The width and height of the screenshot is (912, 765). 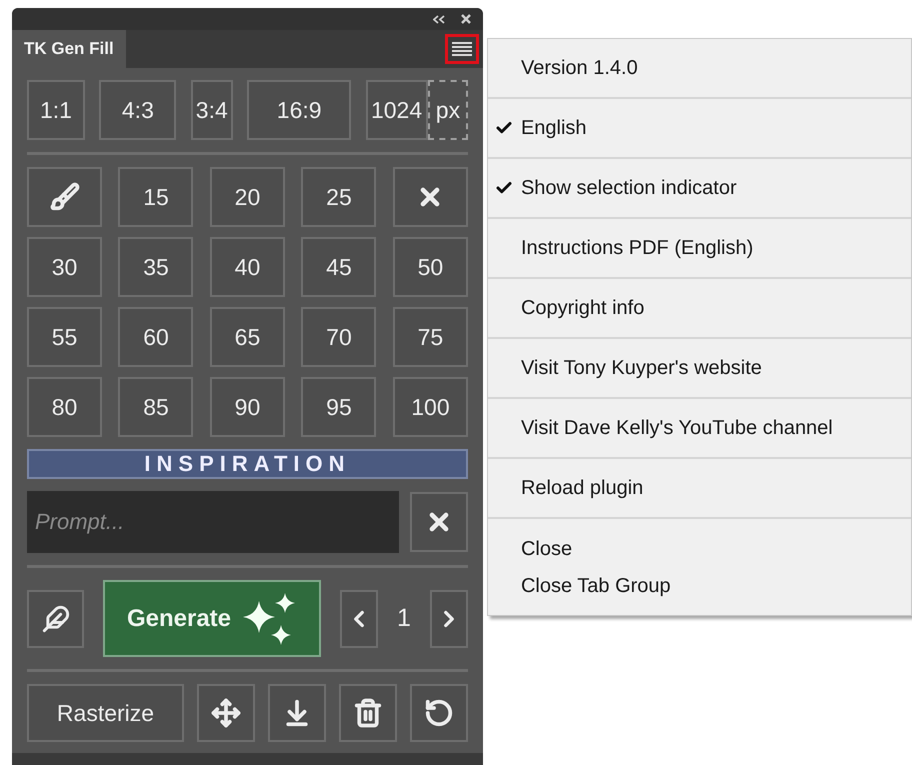 What do you see at coordinates (582, 488) in the screenshot?
I see `menu-item: Reload plugin` at bounding box center [582, 488].